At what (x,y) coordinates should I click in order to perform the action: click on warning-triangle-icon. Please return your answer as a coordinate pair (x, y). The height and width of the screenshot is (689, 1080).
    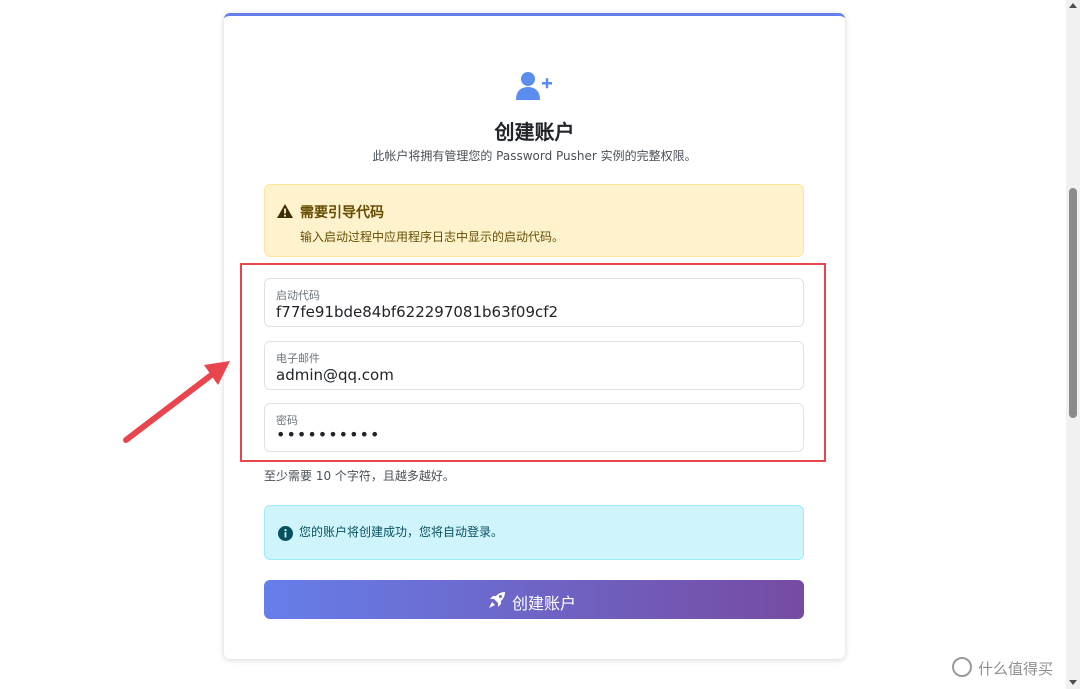
    Looking at the image, I should click on (285, 211).